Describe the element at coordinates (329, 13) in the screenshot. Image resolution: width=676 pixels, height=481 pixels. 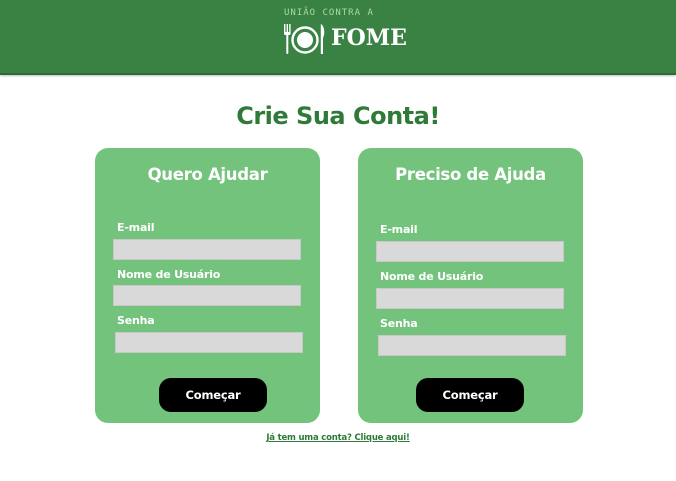
I see `logo-tagline: UNIÃO CONTRA A` at that location.